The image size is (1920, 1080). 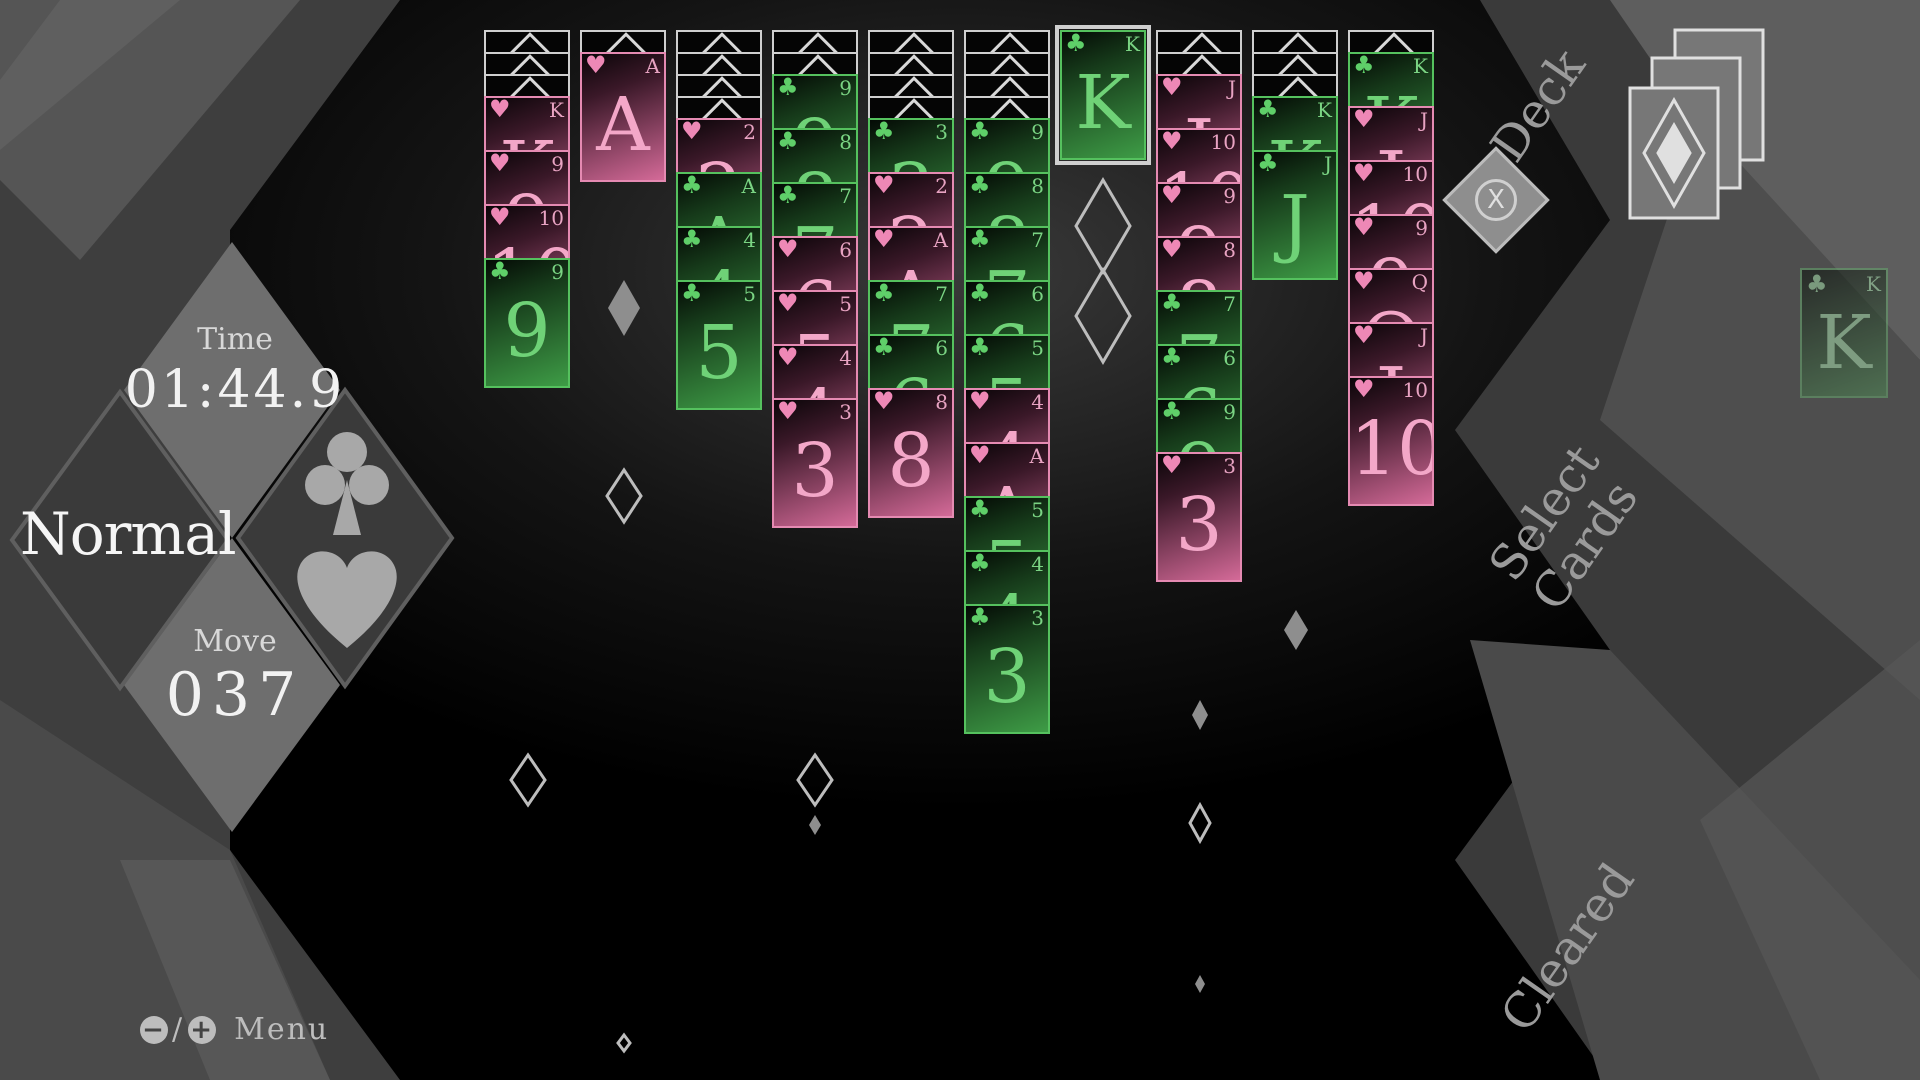 I want to click on card-10-heart: ♥ 10 10, so click(x=1391, y=441).